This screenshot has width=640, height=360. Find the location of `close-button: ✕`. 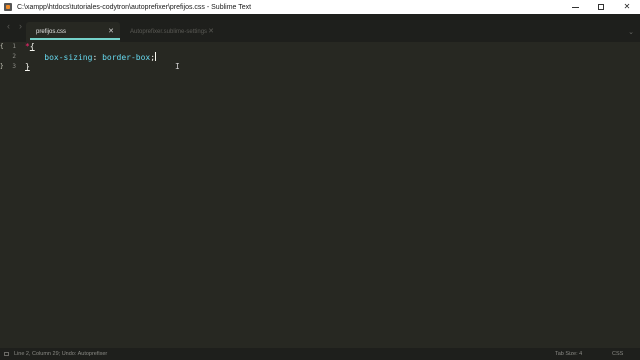

close-button: ✕ is located at coordinates (627, 7).